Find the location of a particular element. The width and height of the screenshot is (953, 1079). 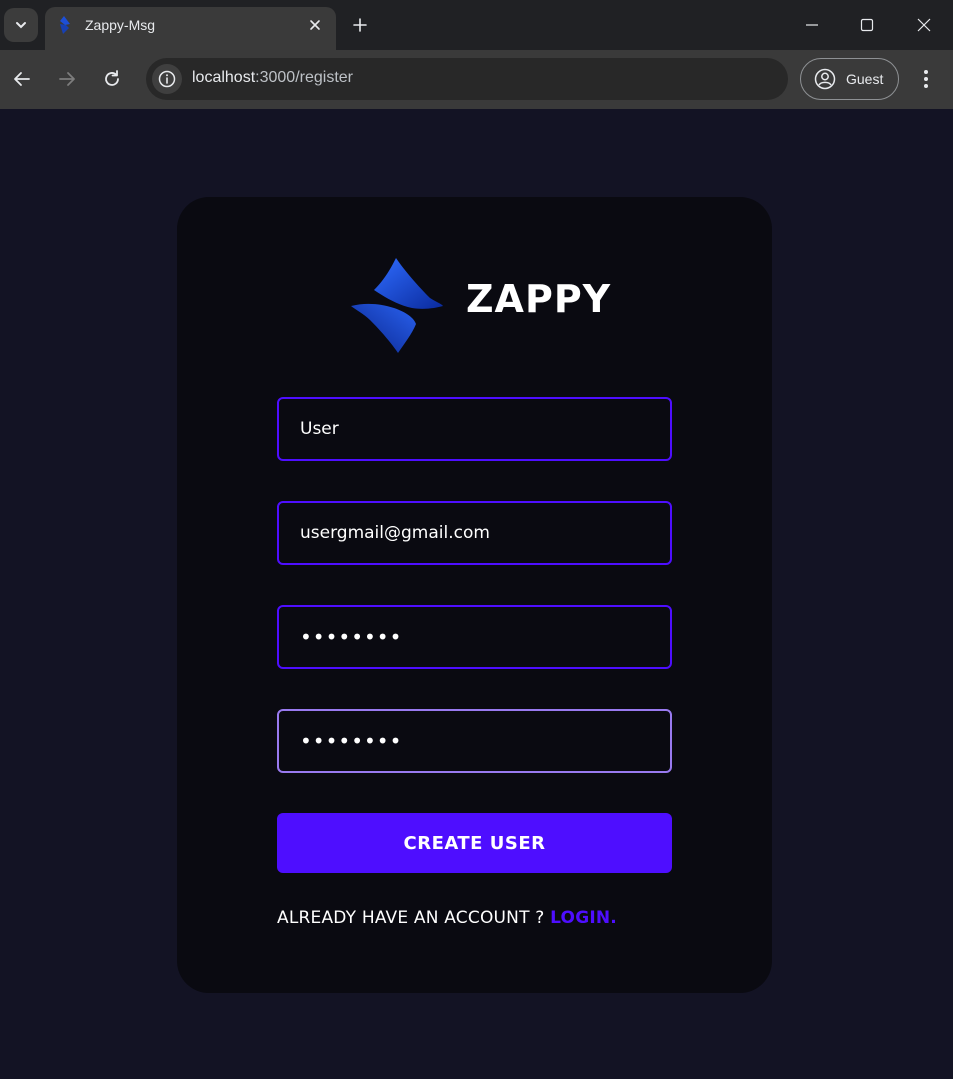

arrow-right-icon is located at coordinates (67, 79).